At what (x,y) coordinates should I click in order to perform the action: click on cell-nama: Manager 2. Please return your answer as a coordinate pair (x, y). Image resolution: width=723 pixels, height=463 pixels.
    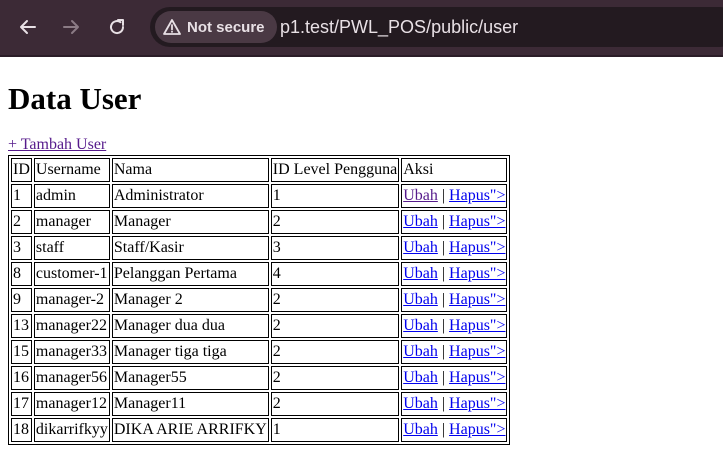
    Looking at the image, I should click on (190, 300).